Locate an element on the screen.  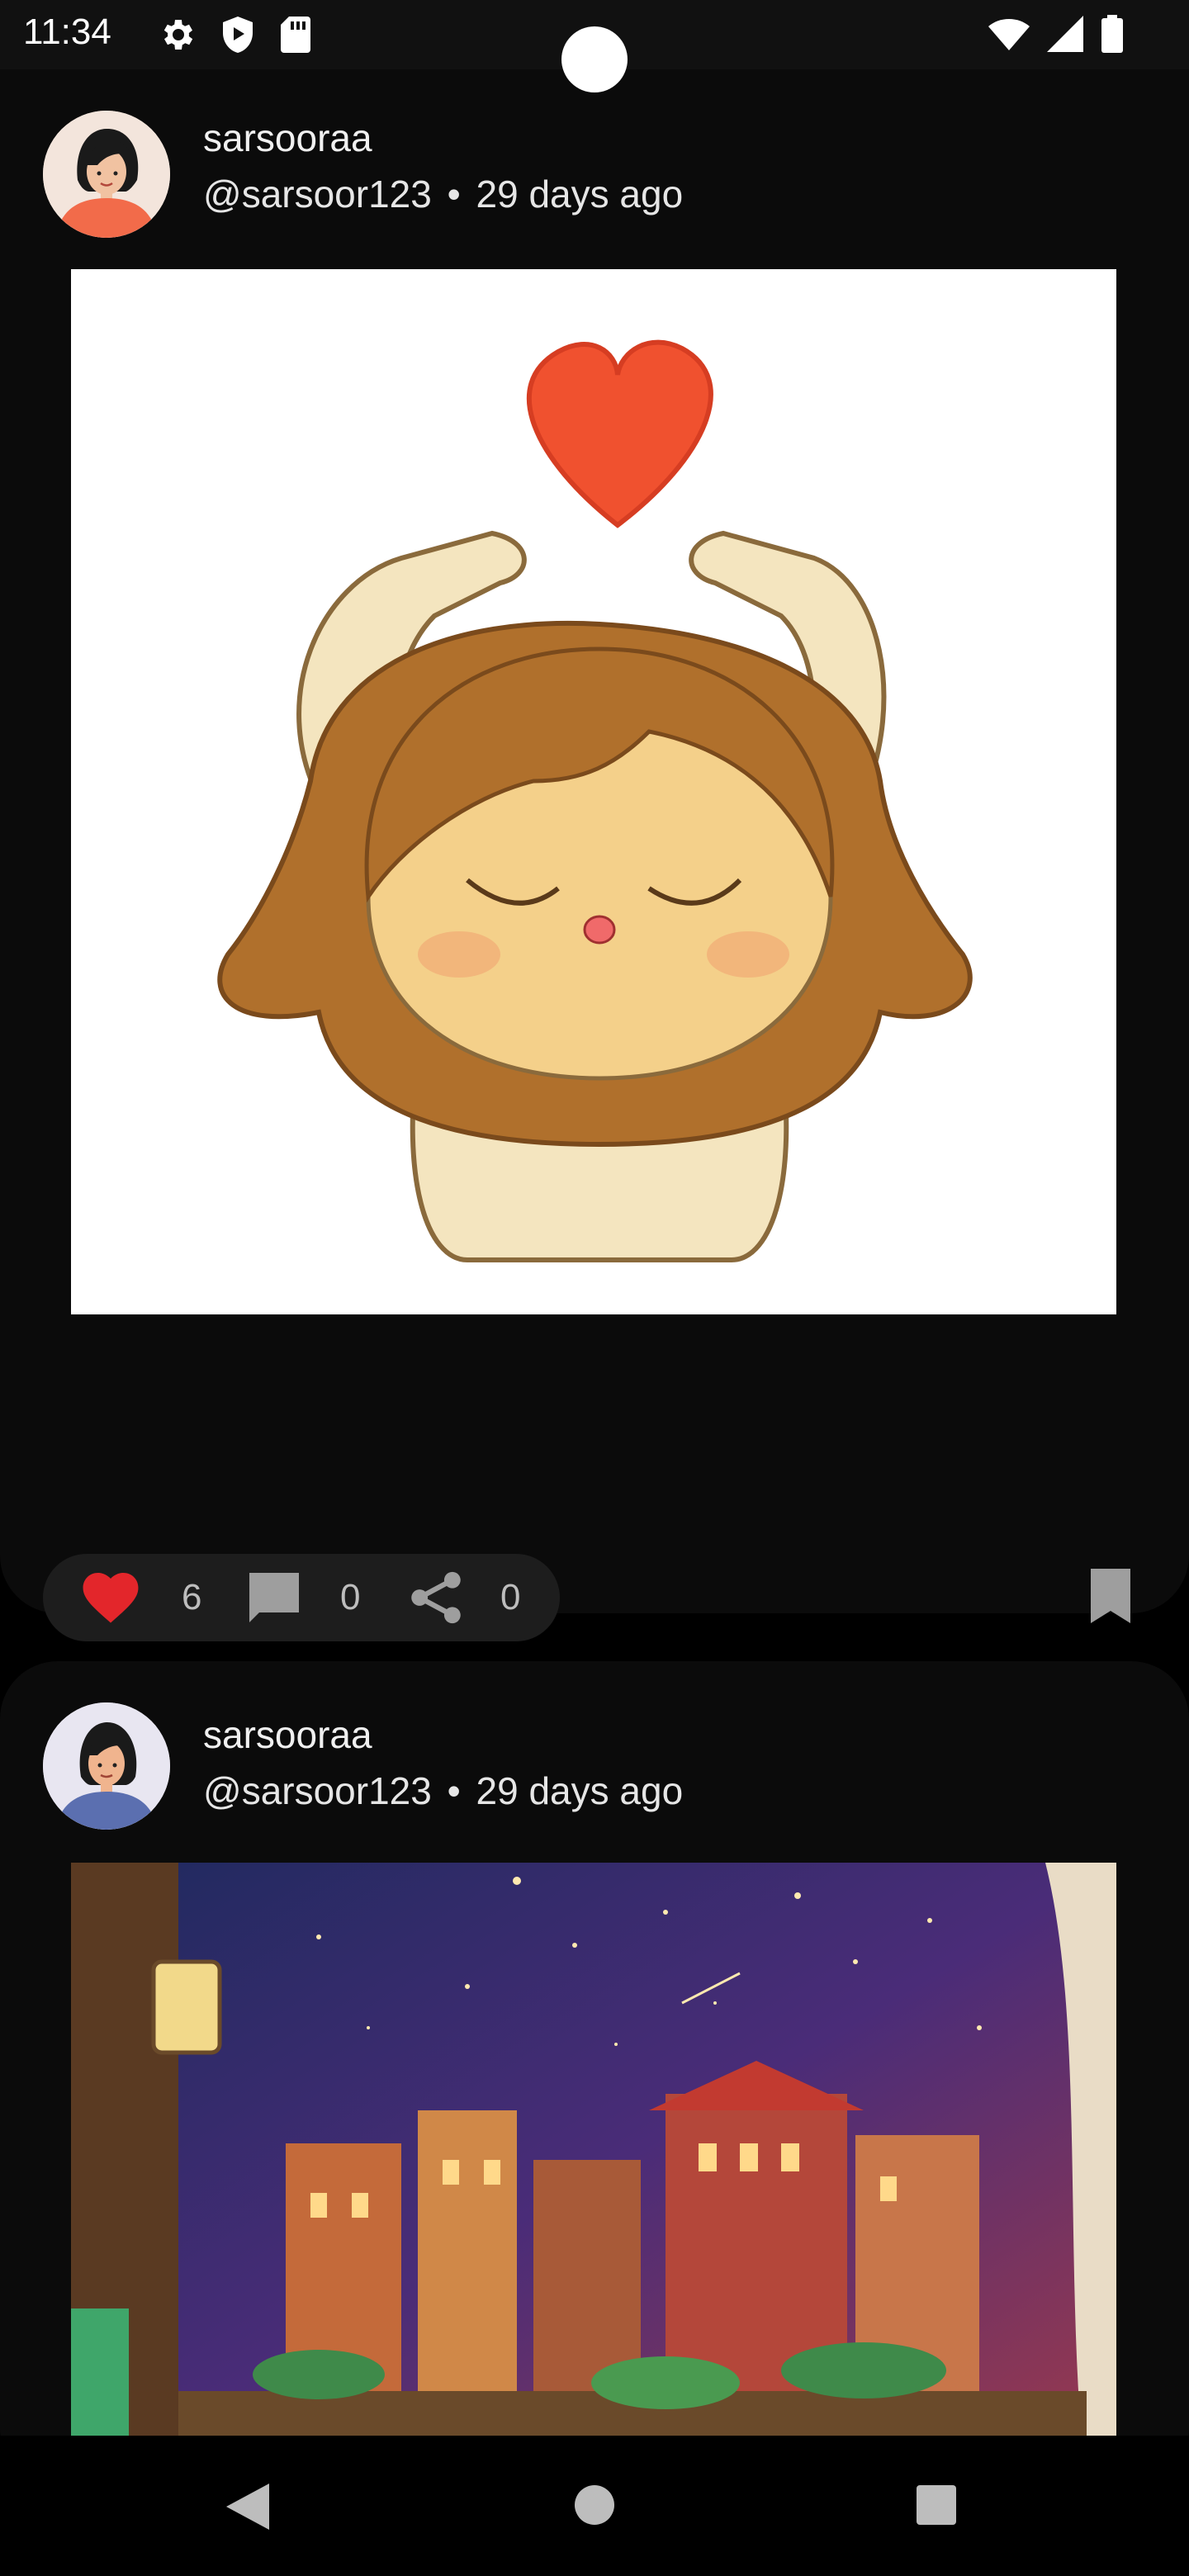
comment-count: 0 is located at coordinates (350, 1597).